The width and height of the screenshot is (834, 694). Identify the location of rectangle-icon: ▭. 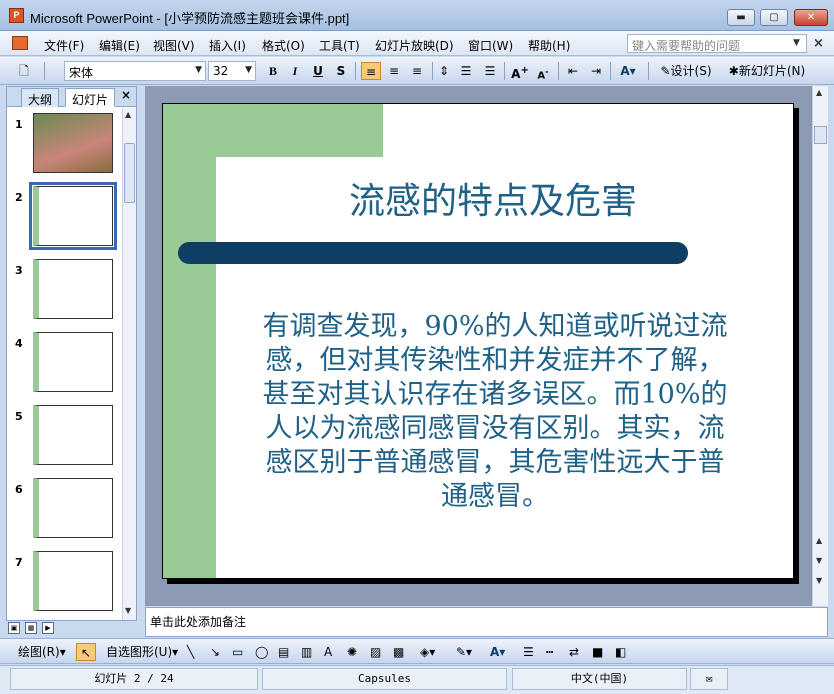
(237, 652).